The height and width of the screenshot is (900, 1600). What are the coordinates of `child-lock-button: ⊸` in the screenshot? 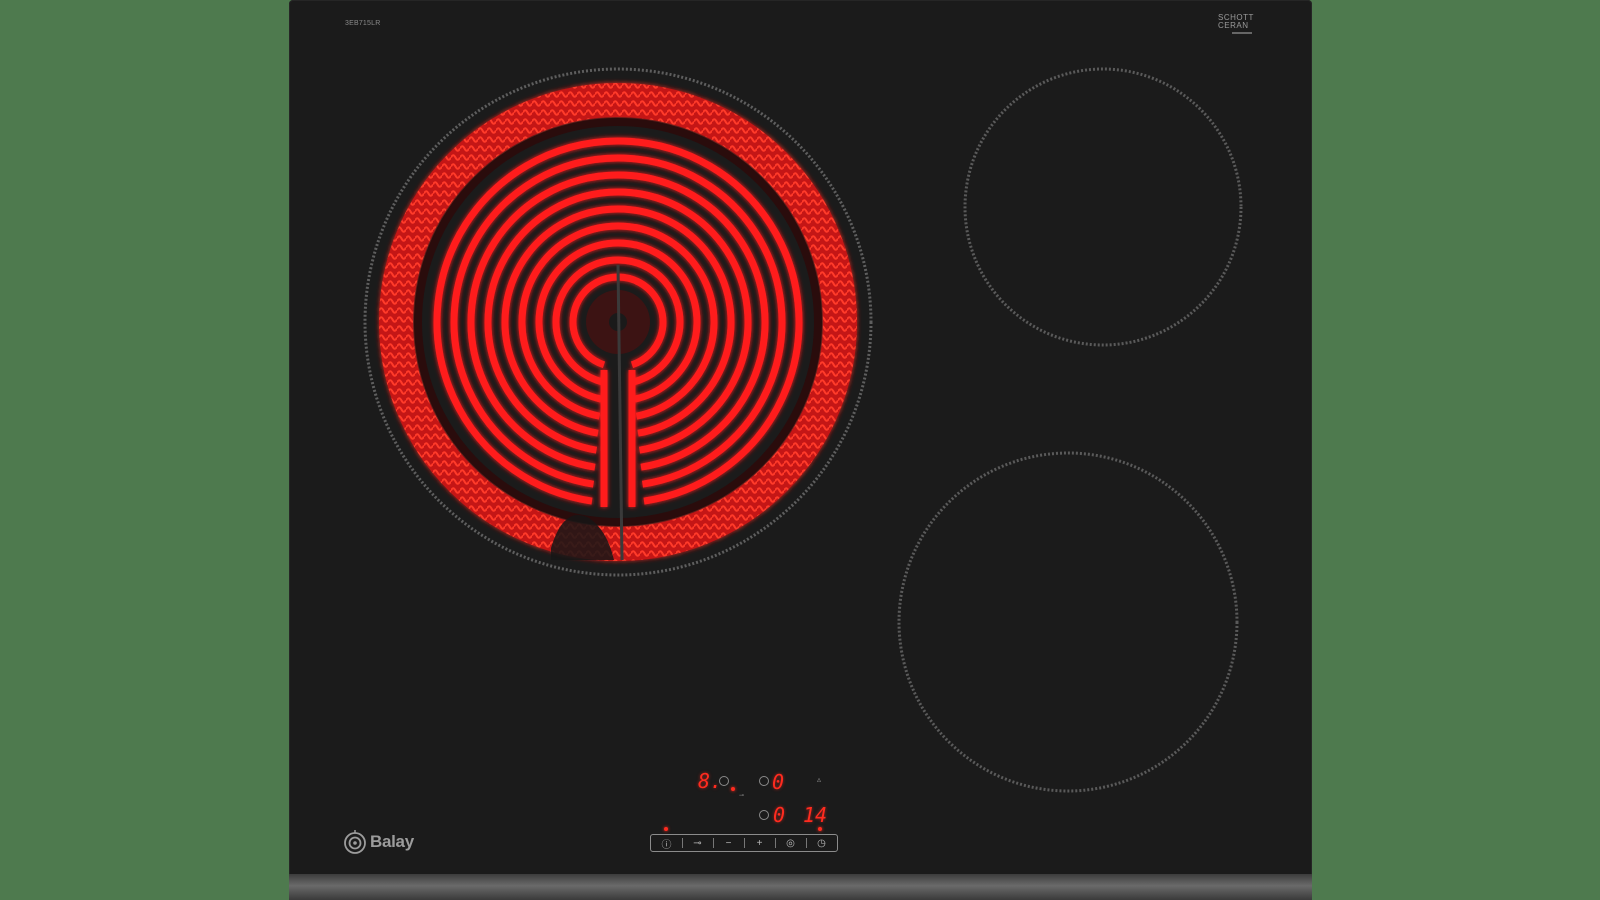 It's located at (697, 843).